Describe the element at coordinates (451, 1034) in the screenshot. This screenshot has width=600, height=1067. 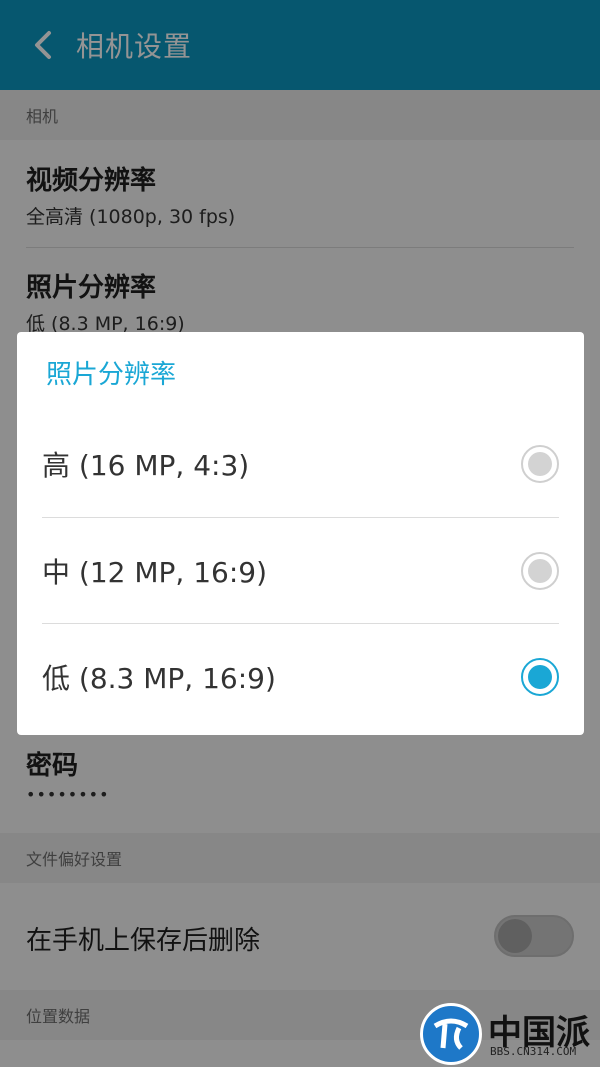
I see `brand-logo-icon` at that location.